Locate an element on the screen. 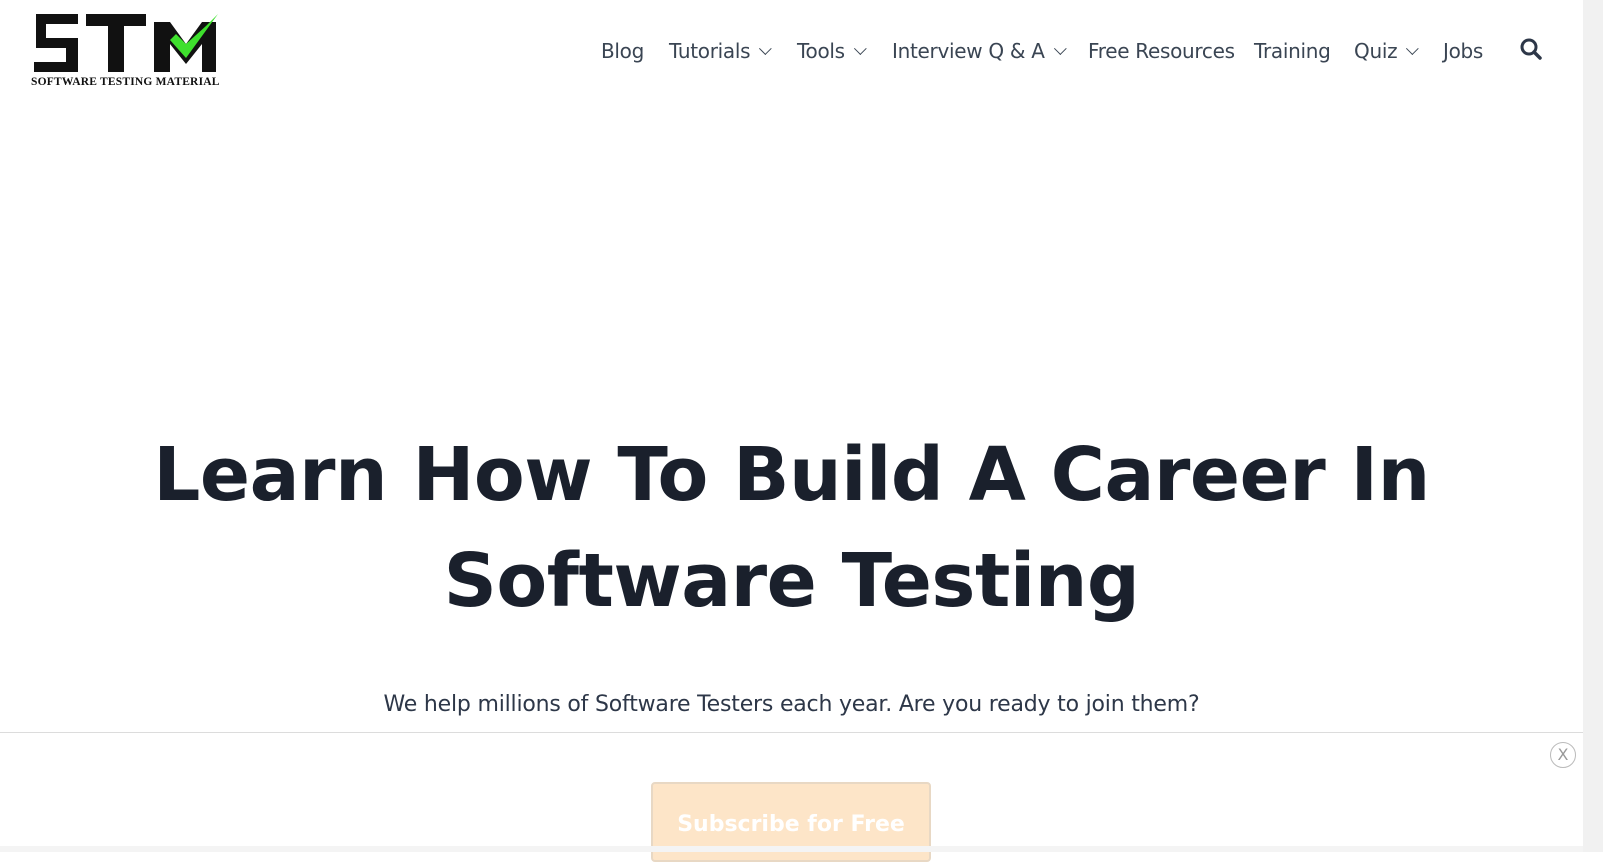 This screenshot has width=1603, height=862. nav-item-free-resources: Free Resources is located at coordinates (1161, 51).